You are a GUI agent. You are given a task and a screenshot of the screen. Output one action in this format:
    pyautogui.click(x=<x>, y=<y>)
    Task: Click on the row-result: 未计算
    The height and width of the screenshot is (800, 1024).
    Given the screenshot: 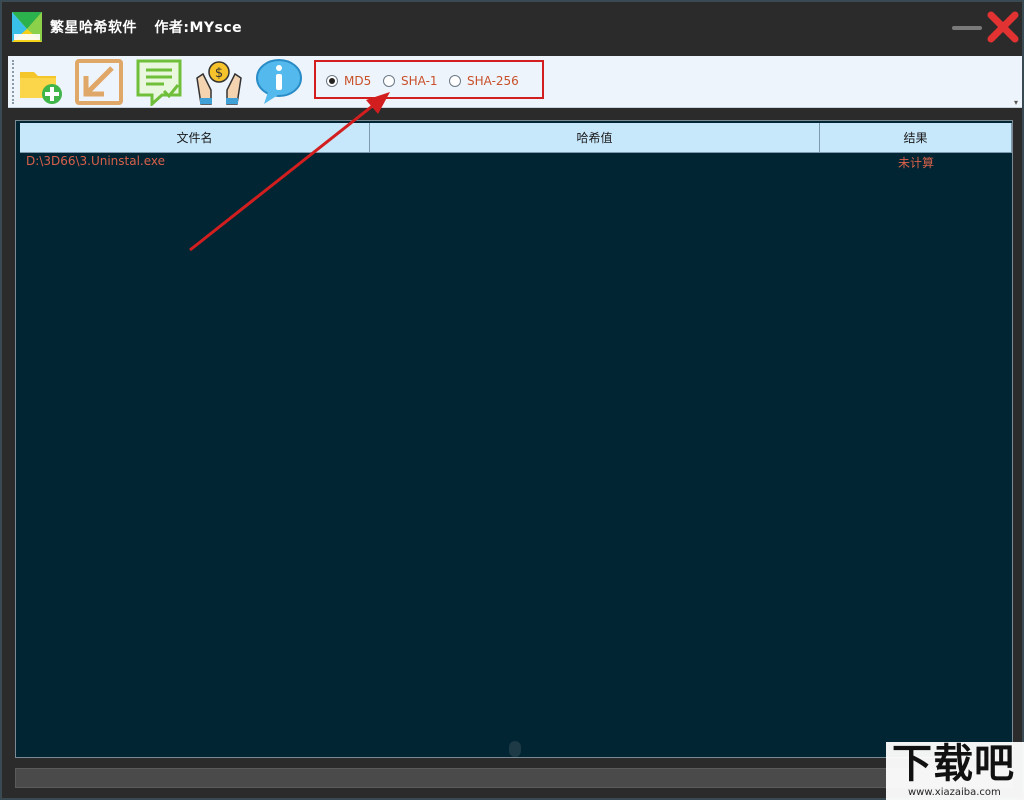 What is the action you would take?
    pyautogui.click(x=916, y=163)
    